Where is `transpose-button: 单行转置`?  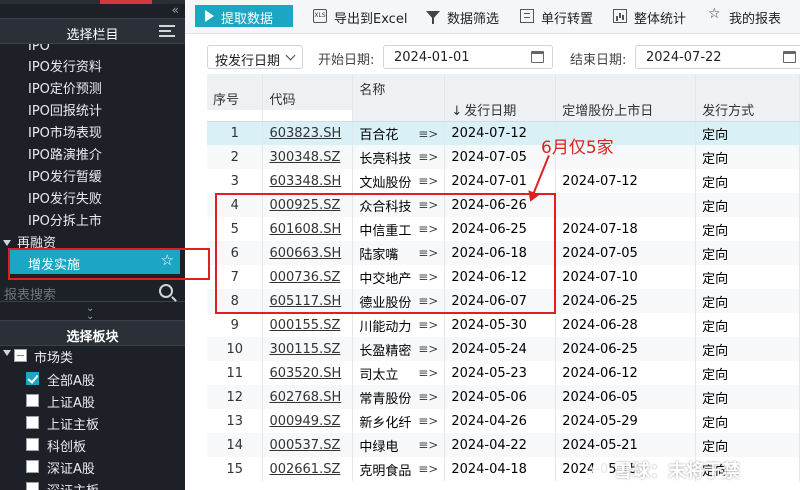
transpose-button: 单行转置 is located at coordinates (567, 17).